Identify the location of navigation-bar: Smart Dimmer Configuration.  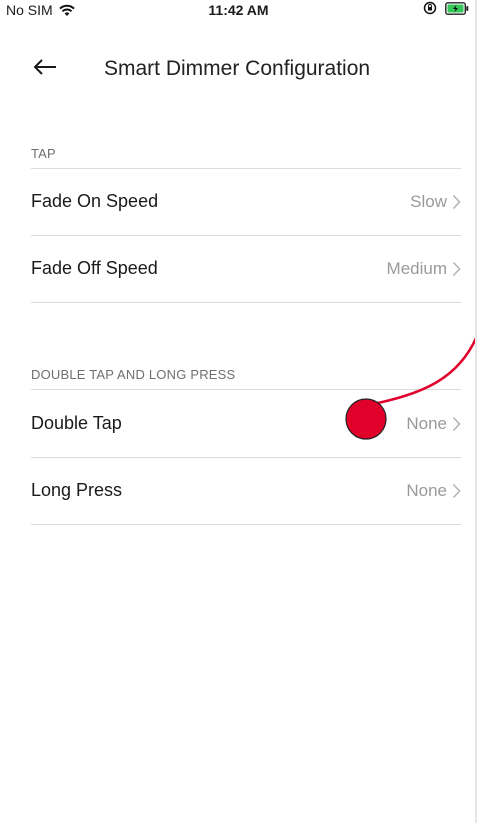
(238, 68).